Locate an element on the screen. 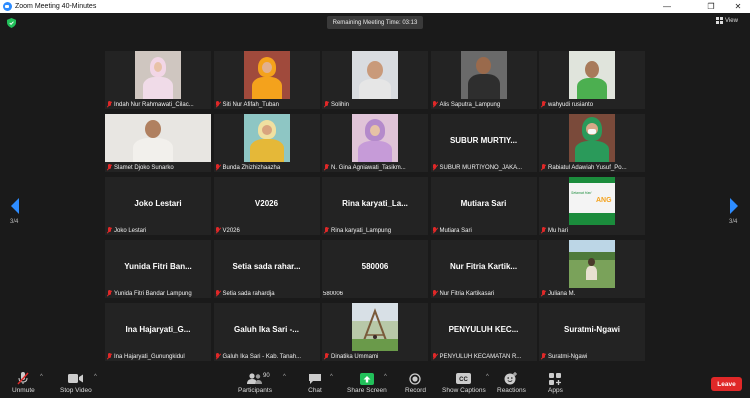  participant-tile: Selamat Hari ANG Mu hari is located at coordinates (592, 206).